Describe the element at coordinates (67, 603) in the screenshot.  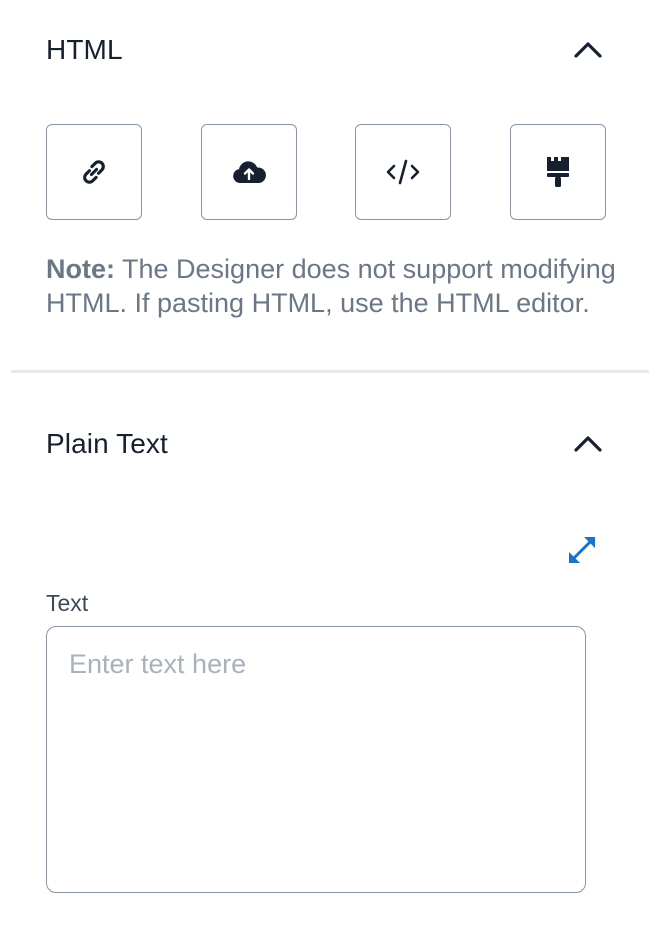
I see `text-field-label: Text` at that location.